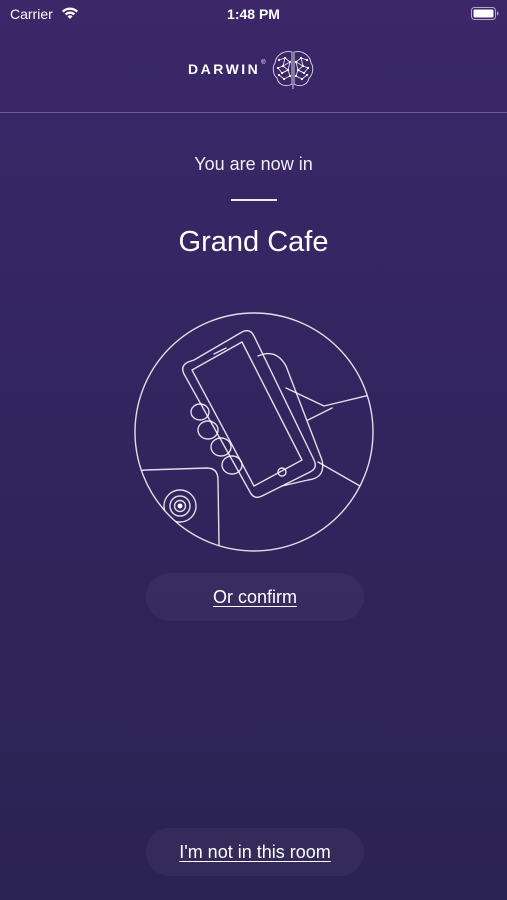  I want to click on not-in-room-label: I'm not in this room, so click(255, 851).